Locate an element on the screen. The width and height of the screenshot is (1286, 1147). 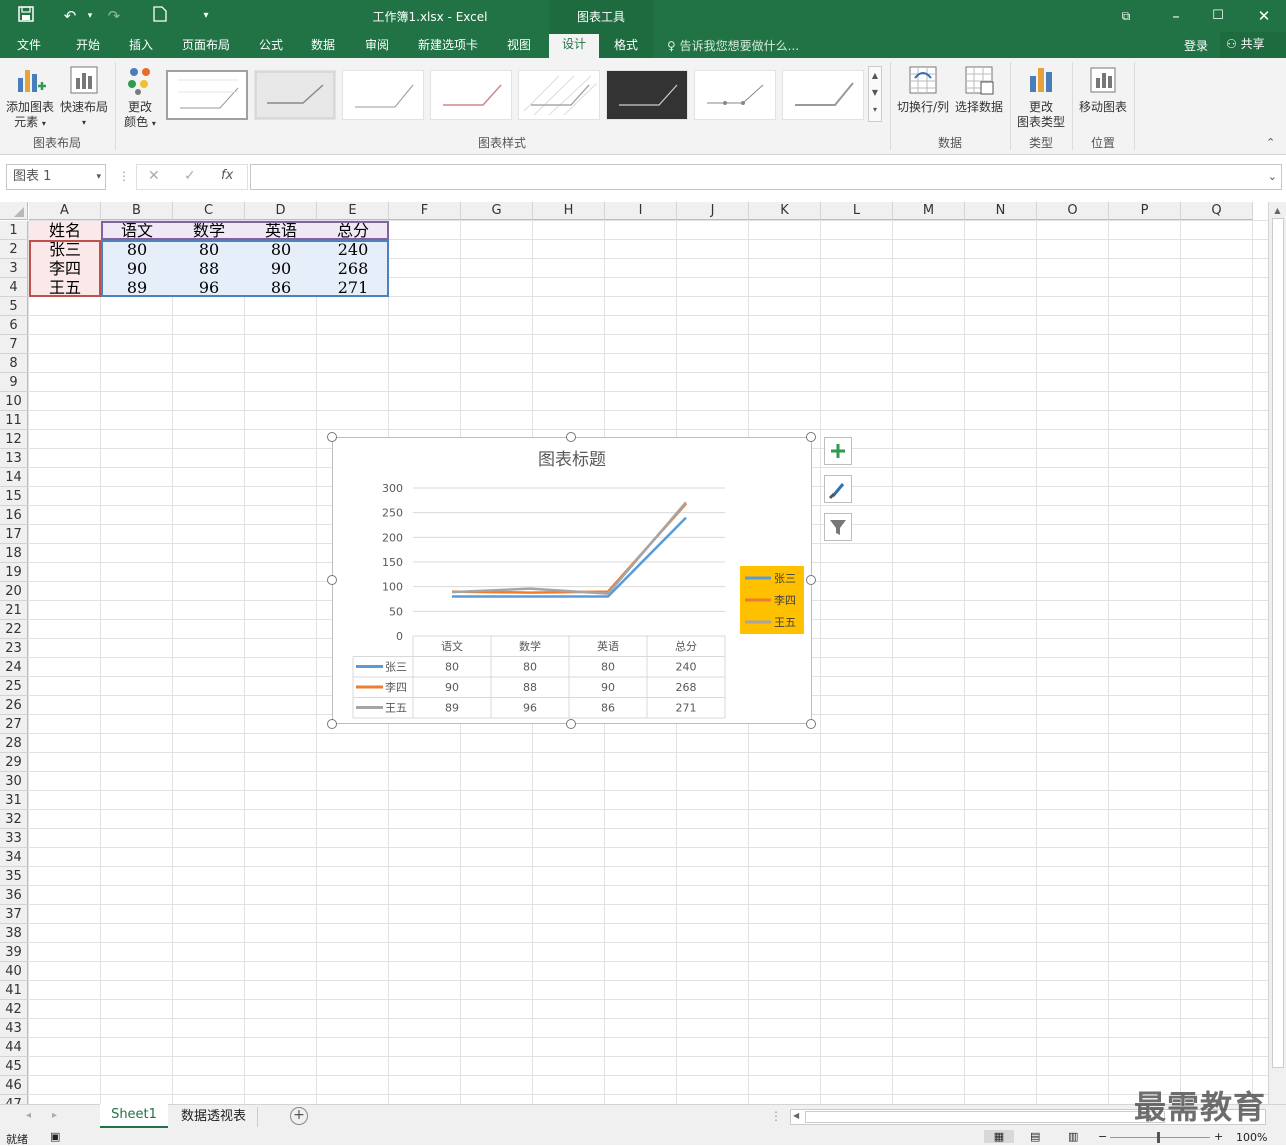
row-header: 32 is located at coordinates (14, 819).